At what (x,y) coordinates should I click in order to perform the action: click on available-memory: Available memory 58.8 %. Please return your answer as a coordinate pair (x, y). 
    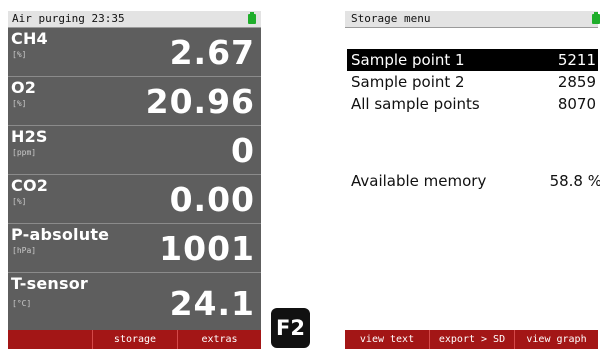
    Looking at the image, I should click on (473, 181).